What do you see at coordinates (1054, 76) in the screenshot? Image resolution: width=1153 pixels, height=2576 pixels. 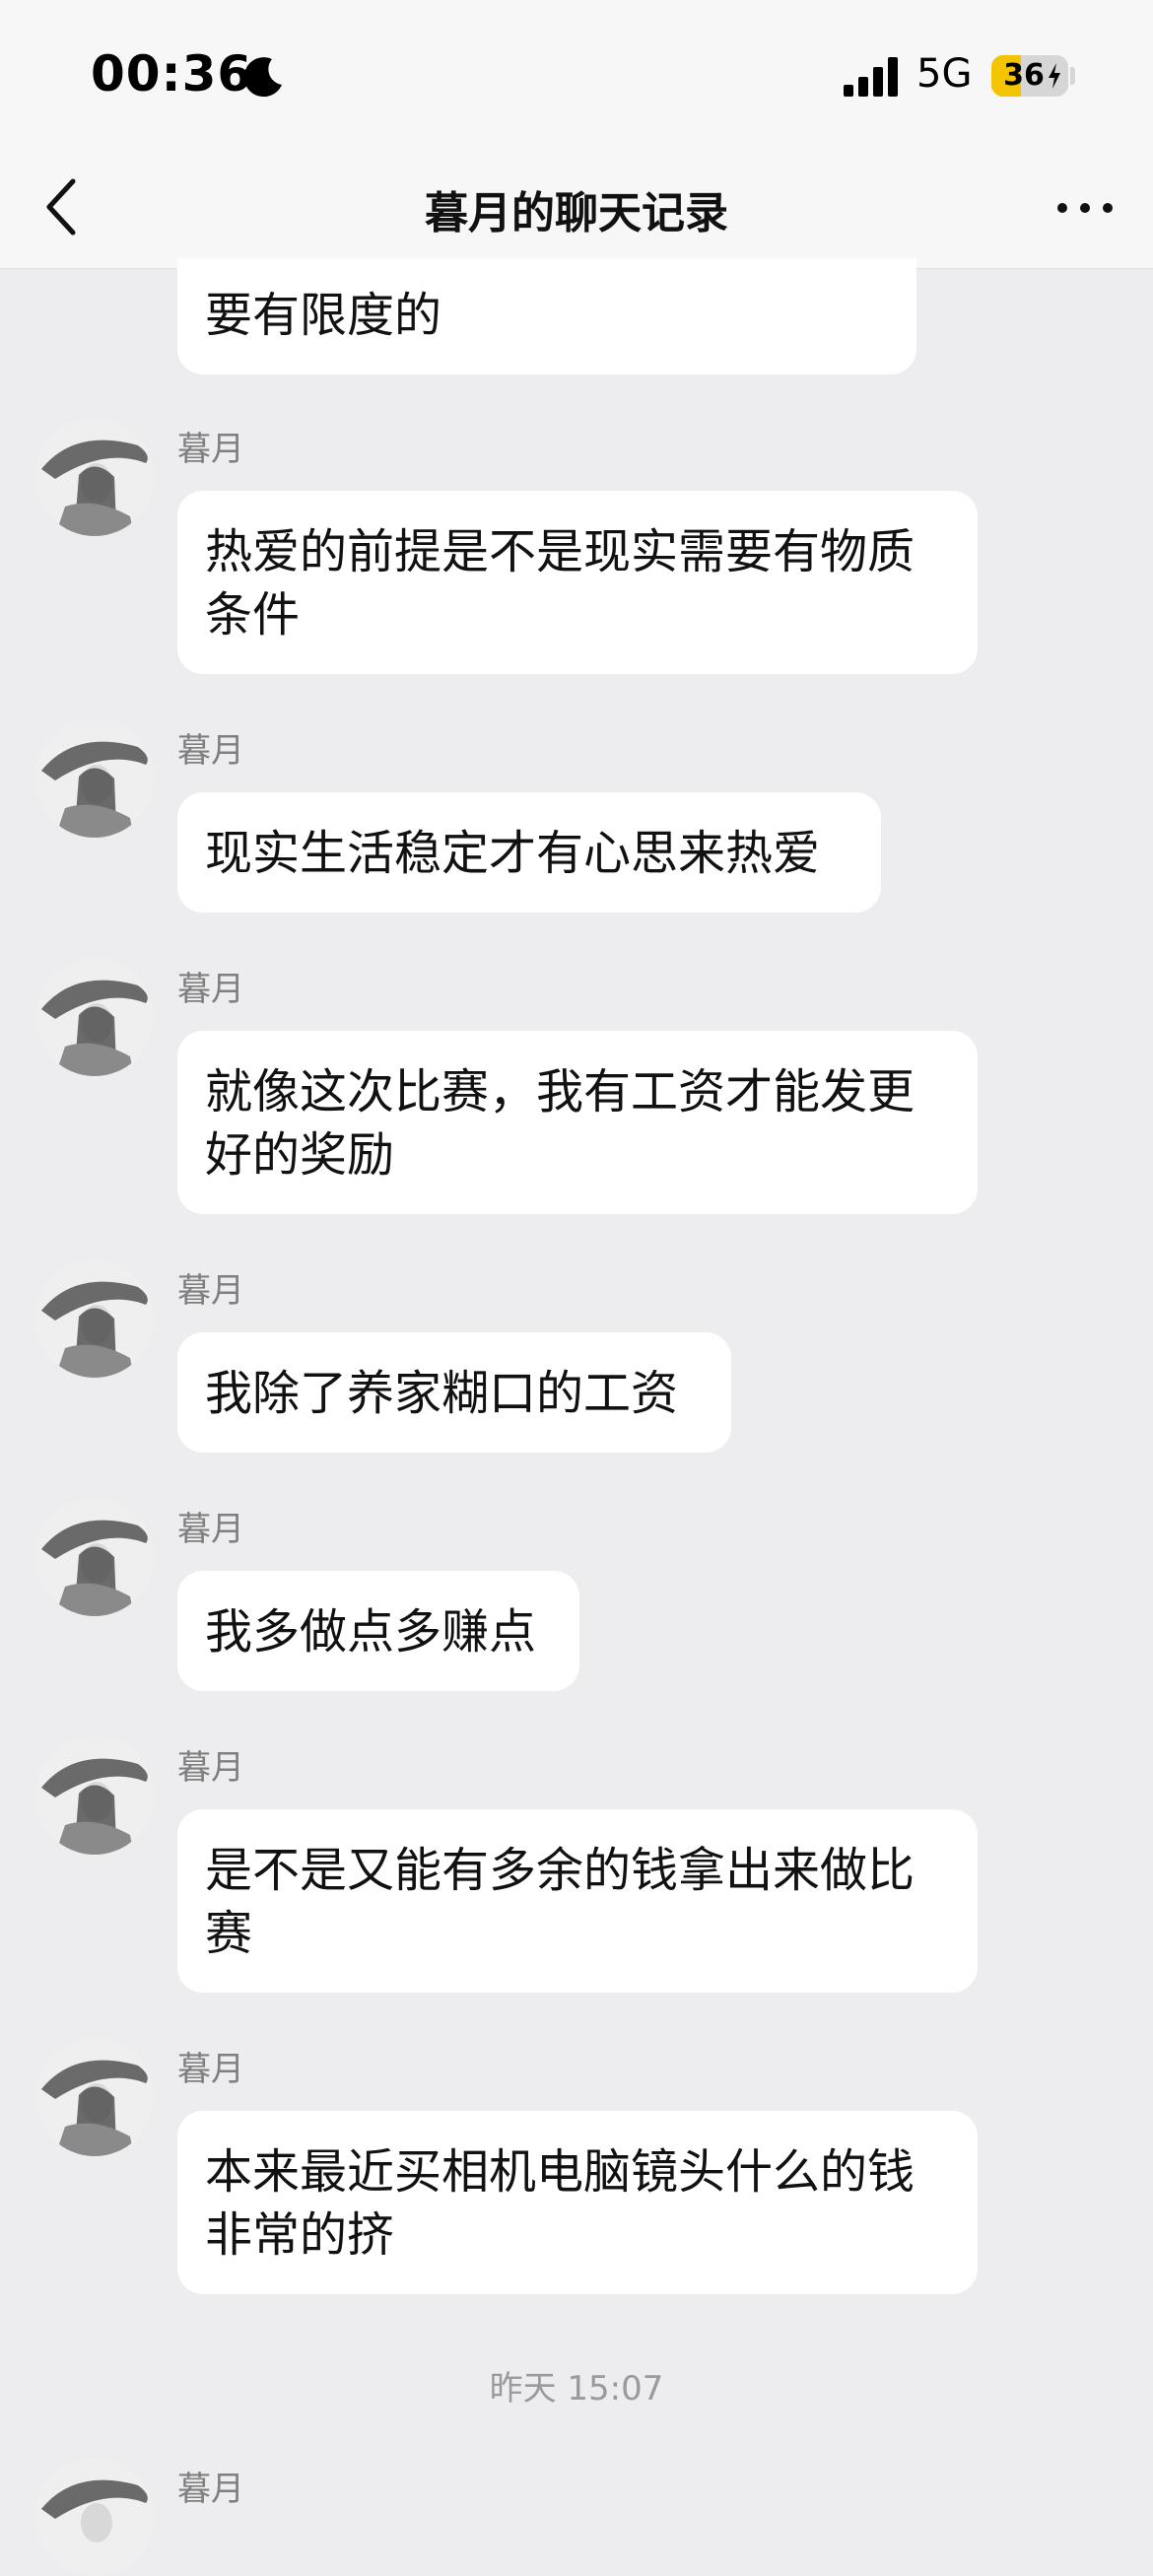 I see `bolt-icon` at bounding box center [1054, 76].